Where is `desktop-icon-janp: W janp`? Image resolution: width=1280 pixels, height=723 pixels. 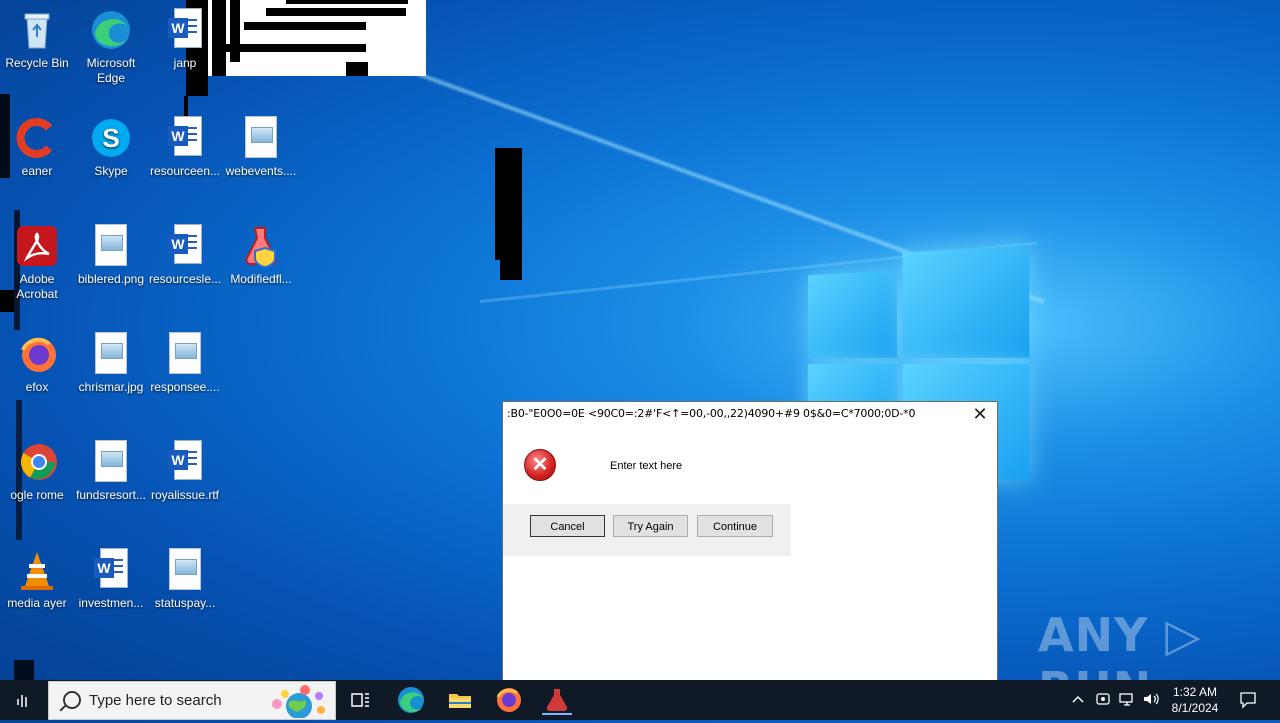
desktop-icon-janp: W janp is located at coordinates (185, 39).